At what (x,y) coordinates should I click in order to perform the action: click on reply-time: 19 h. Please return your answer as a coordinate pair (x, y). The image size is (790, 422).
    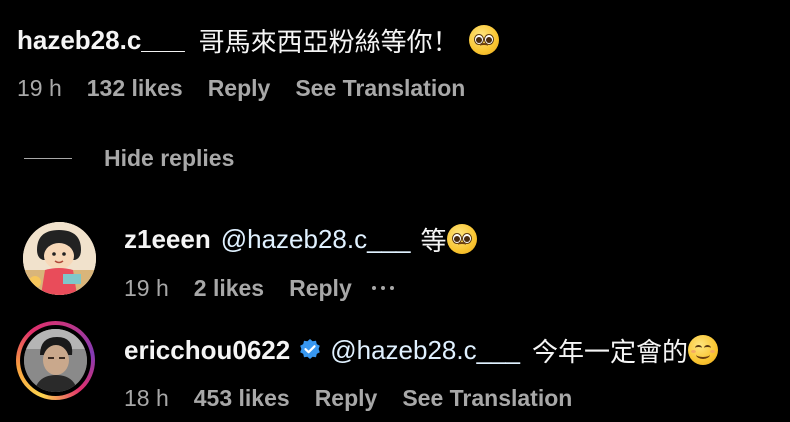
    Looking at the image, I should click on (146, 287).